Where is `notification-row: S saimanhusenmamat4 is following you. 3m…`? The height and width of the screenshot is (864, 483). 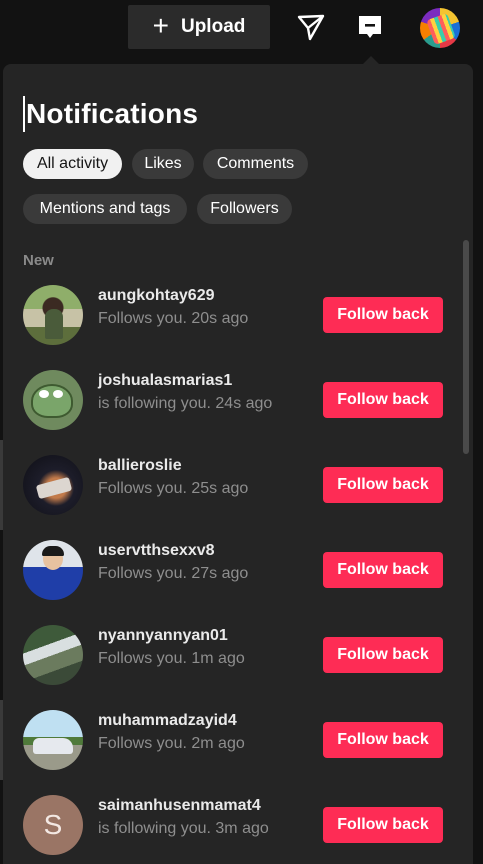
notification-row: S saimanhusenmamat4 is following you. 3m… is located at coordinates (233, 826).